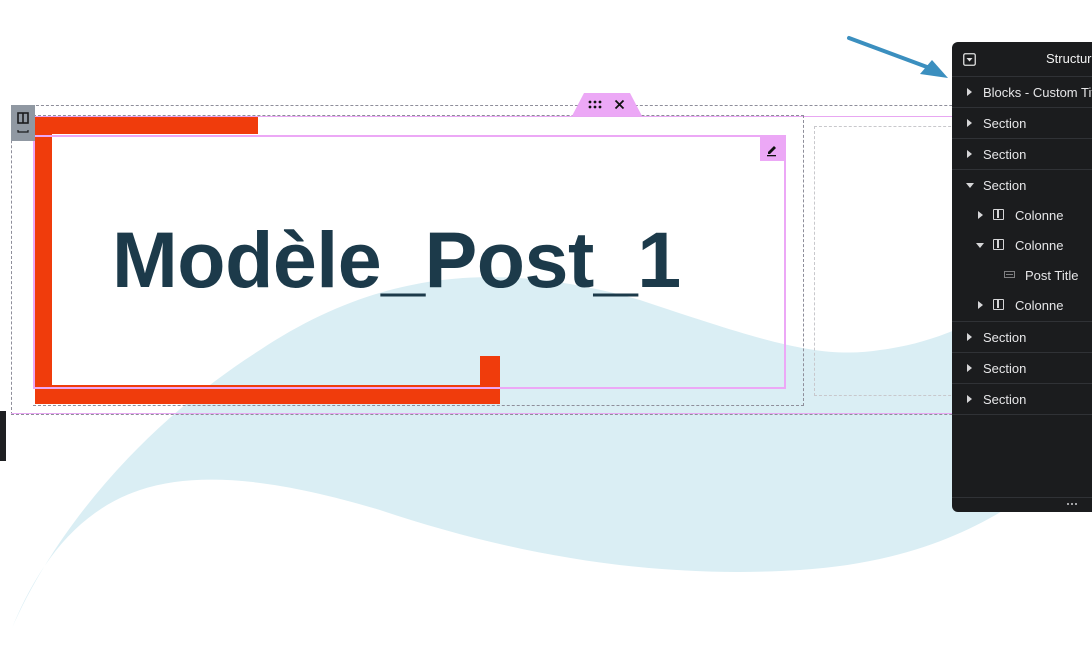  What do you see at coordinates (1052, 275) in the screenshot?
I see `tree-item-label: Post Title` at bounding box center [1052, 275].